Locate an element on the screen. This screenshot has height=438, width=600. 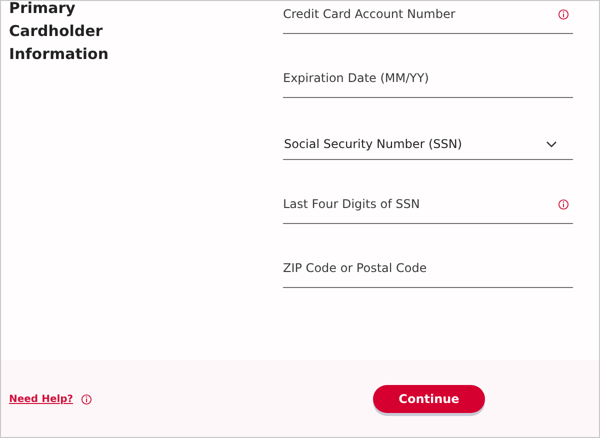
chevron-down-icon is located at coordinates (551, 144).